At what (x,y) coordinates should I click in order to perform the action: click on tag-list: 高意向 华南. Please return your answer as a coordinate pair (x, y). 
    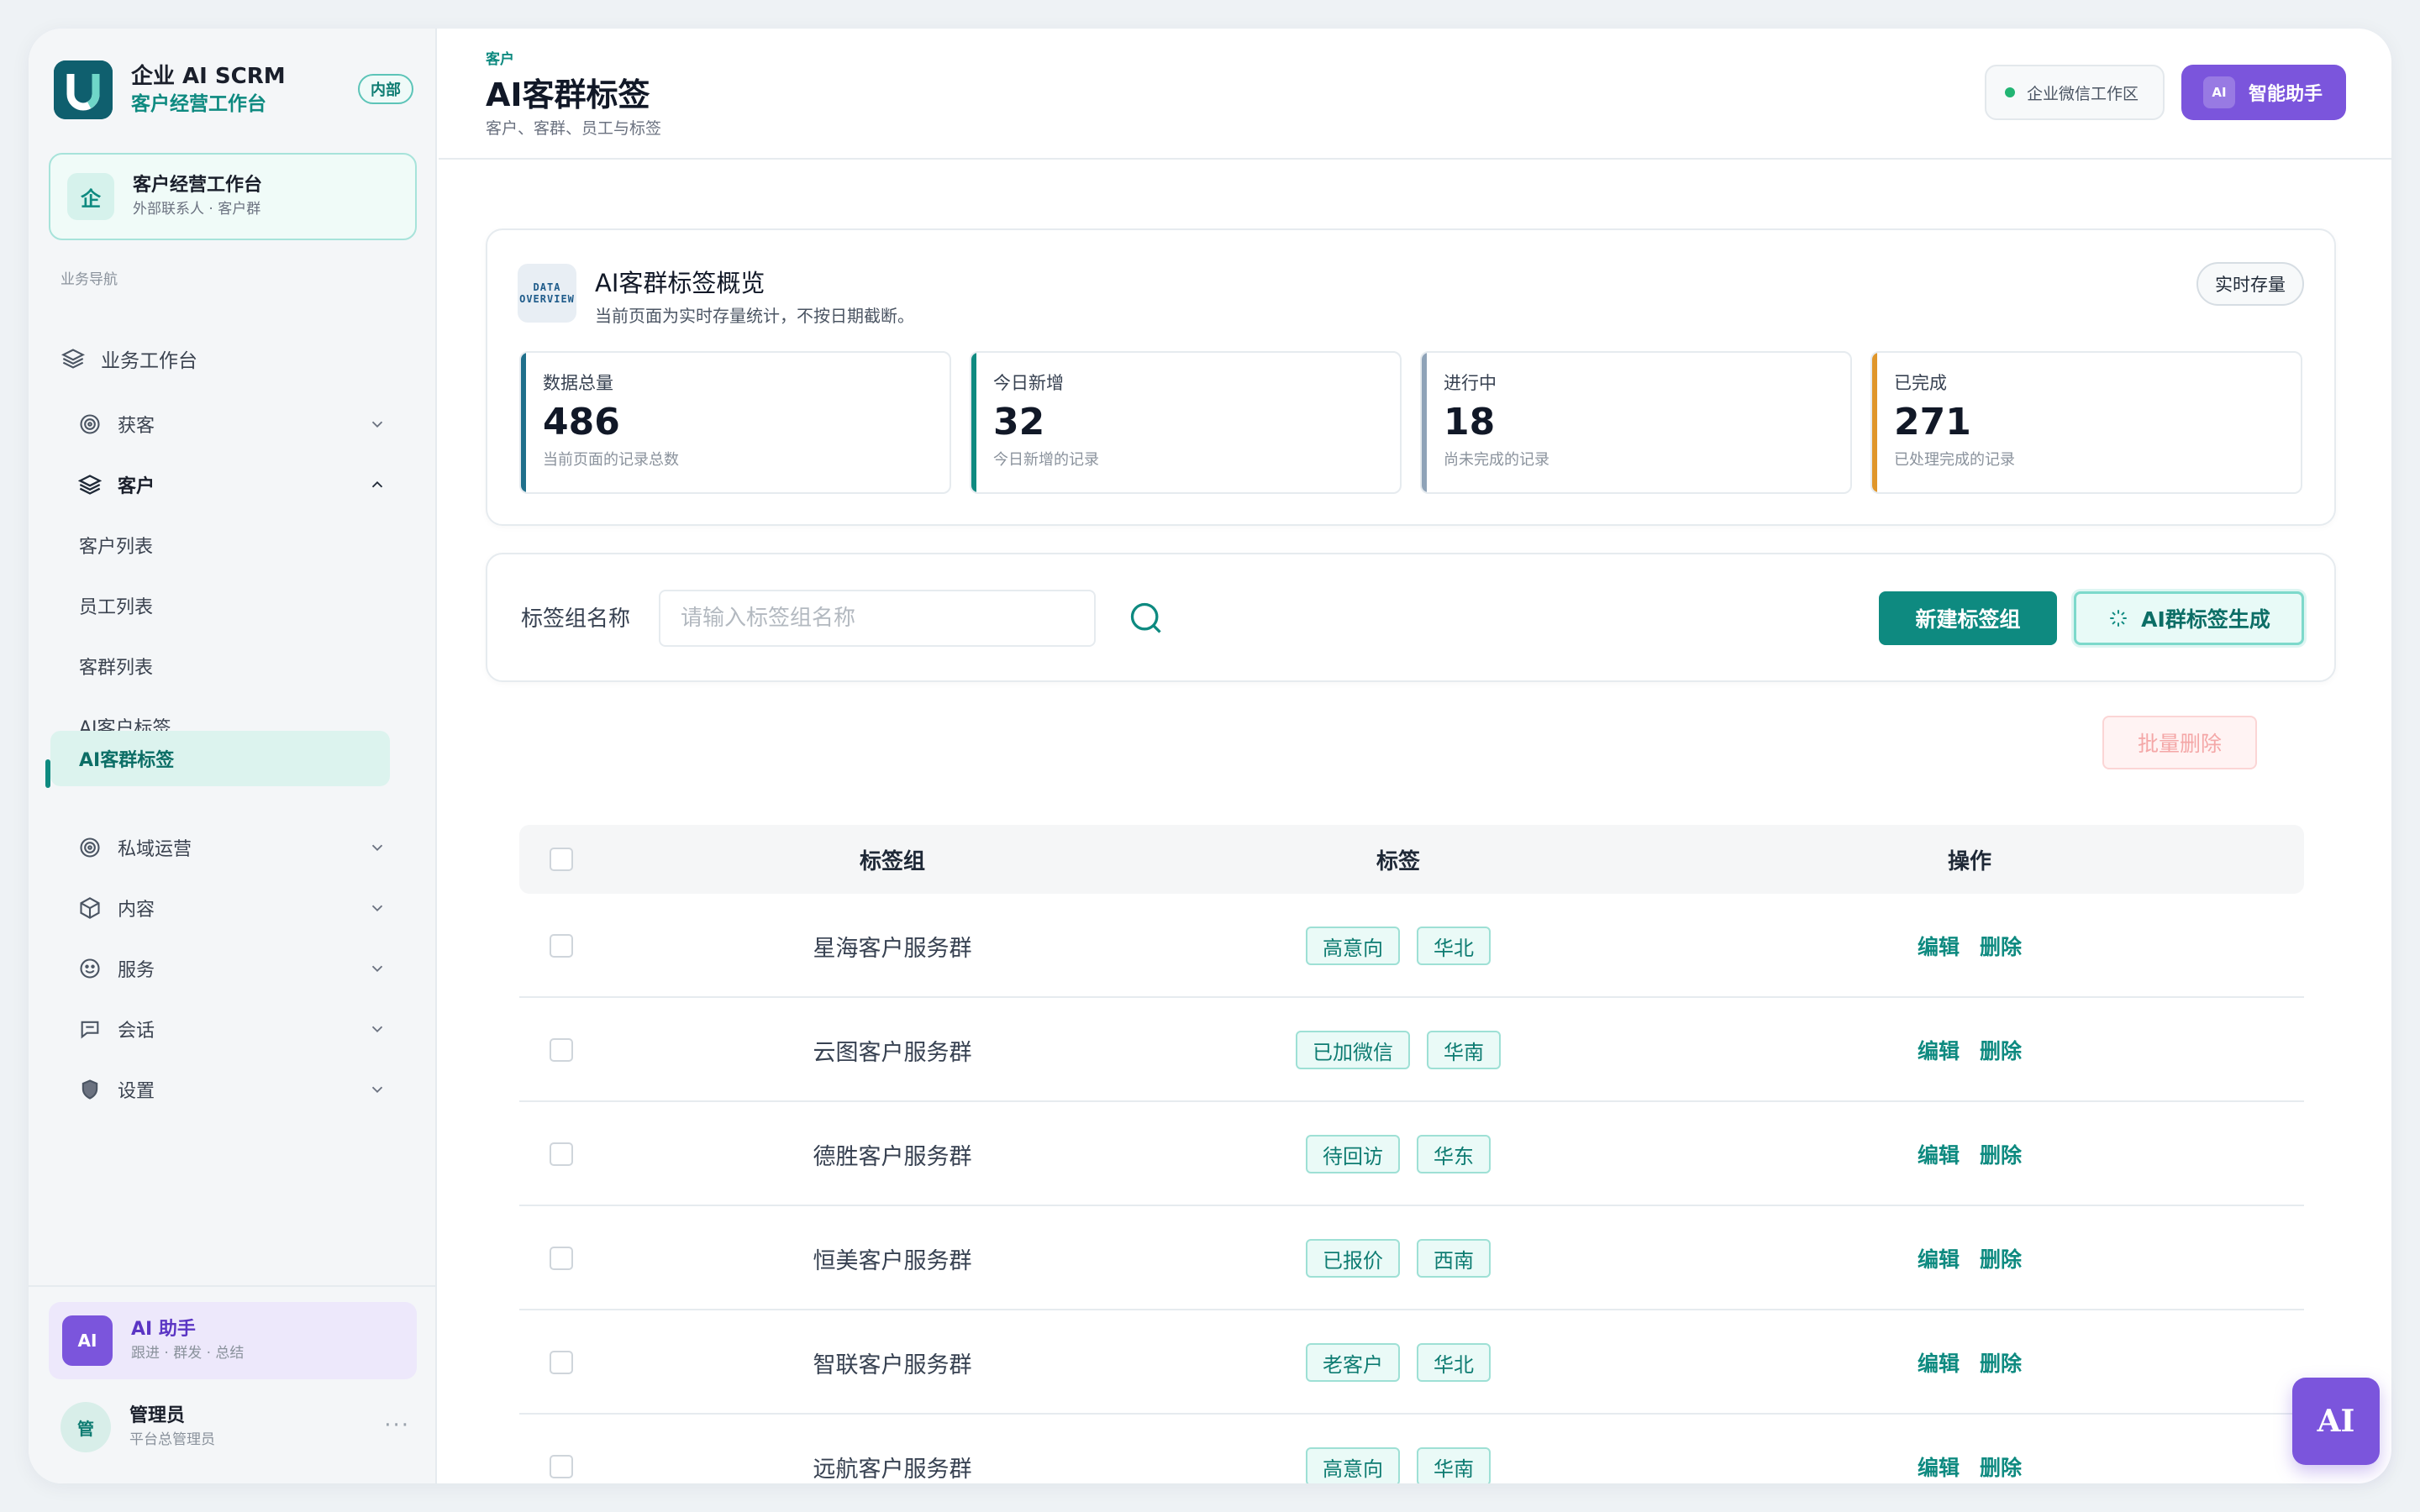
    Looking at the image, I should click on (1398, 1449).